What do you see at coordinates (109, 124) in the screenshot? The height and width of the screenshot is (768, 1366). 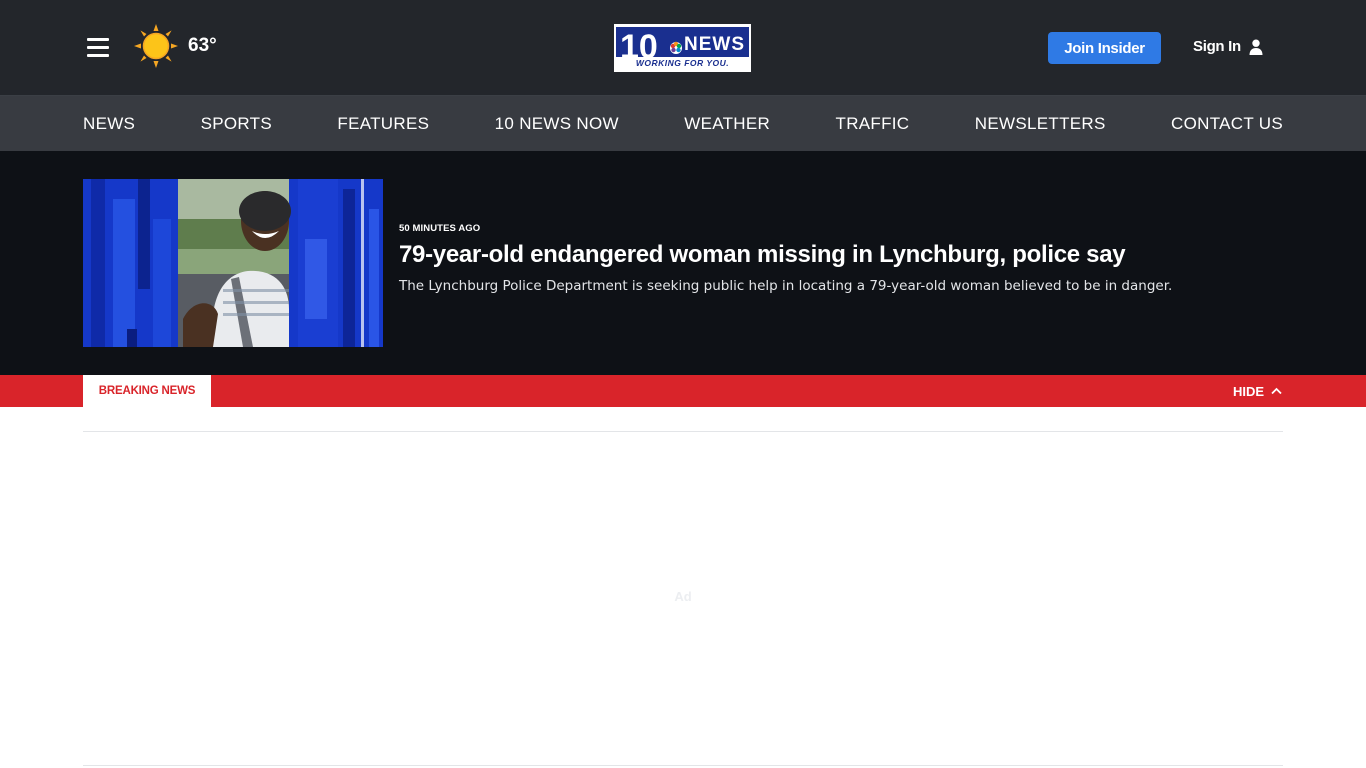 I see `nav-item-news: NEWS` at bounding box center [109, 124].